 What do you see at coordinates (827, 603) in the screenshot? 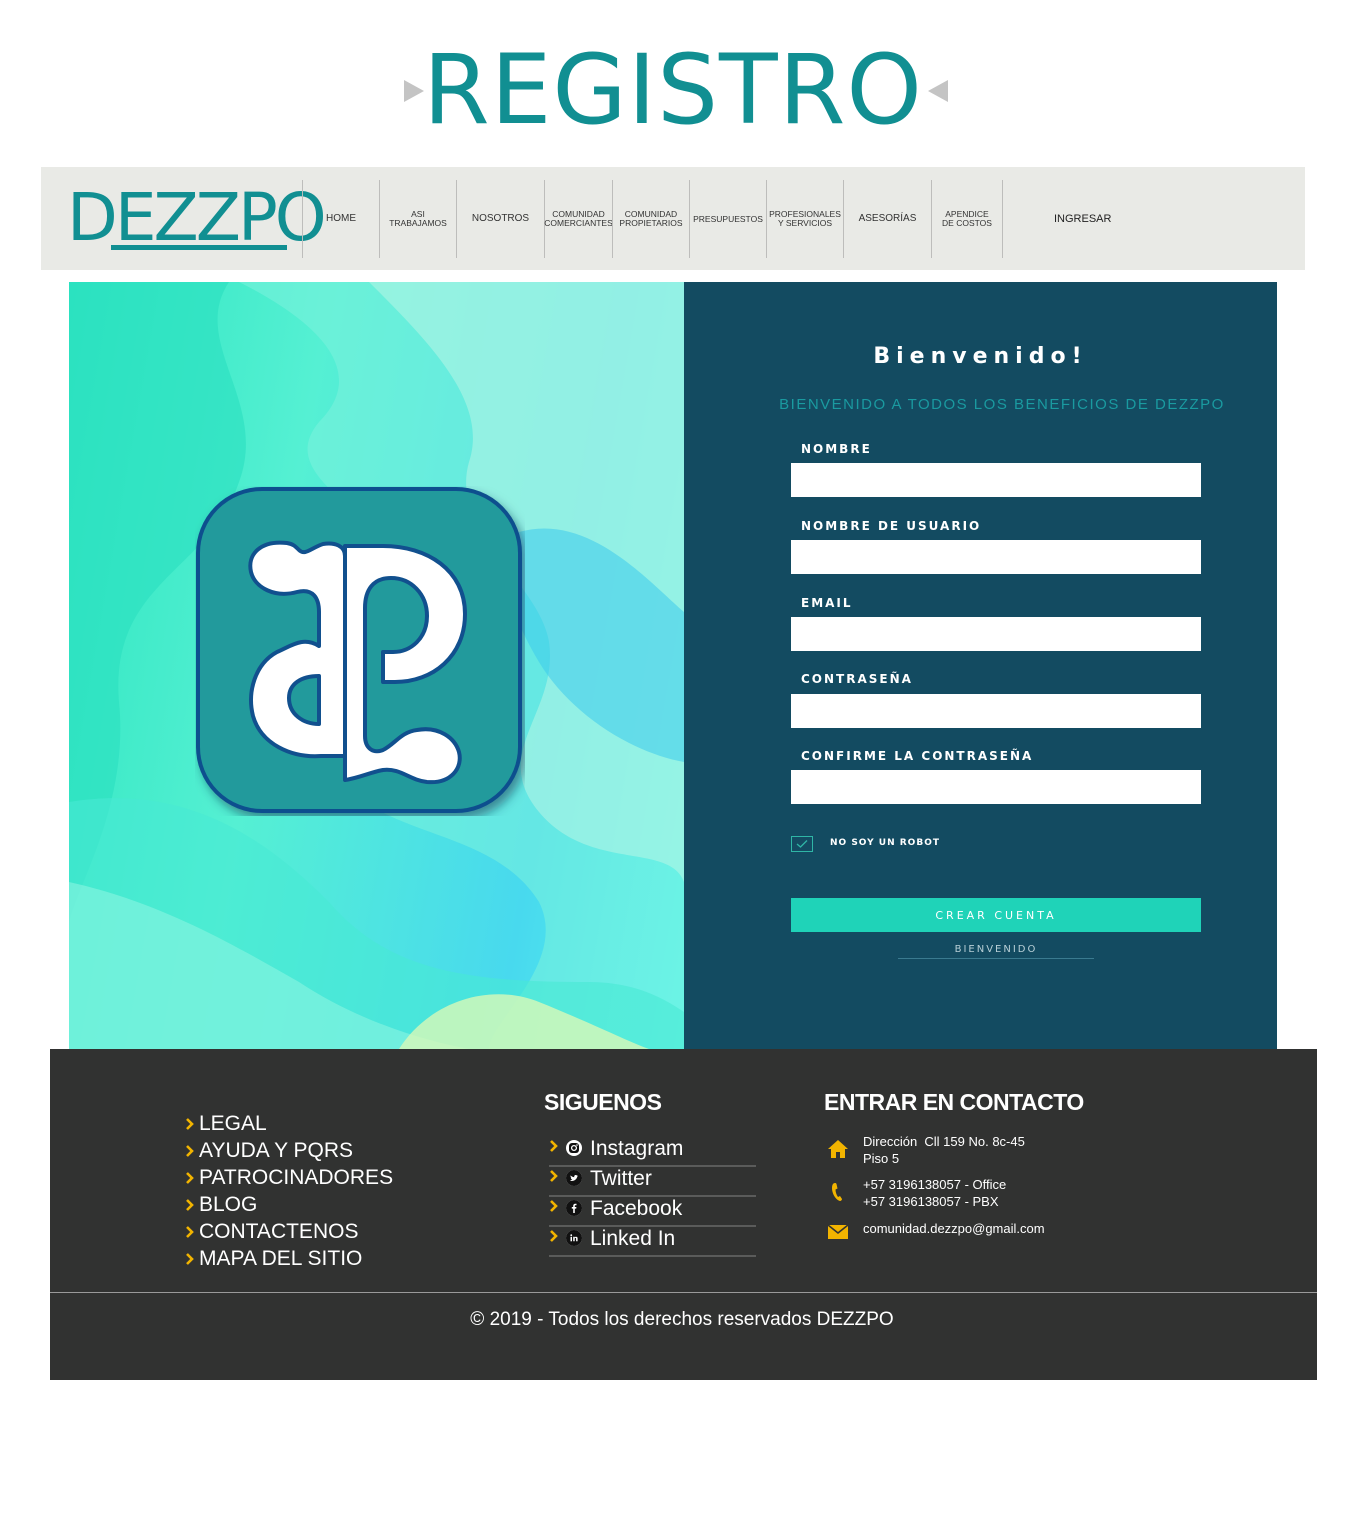
I see `email-label: EMAIL` at bounding box center [827, 603].